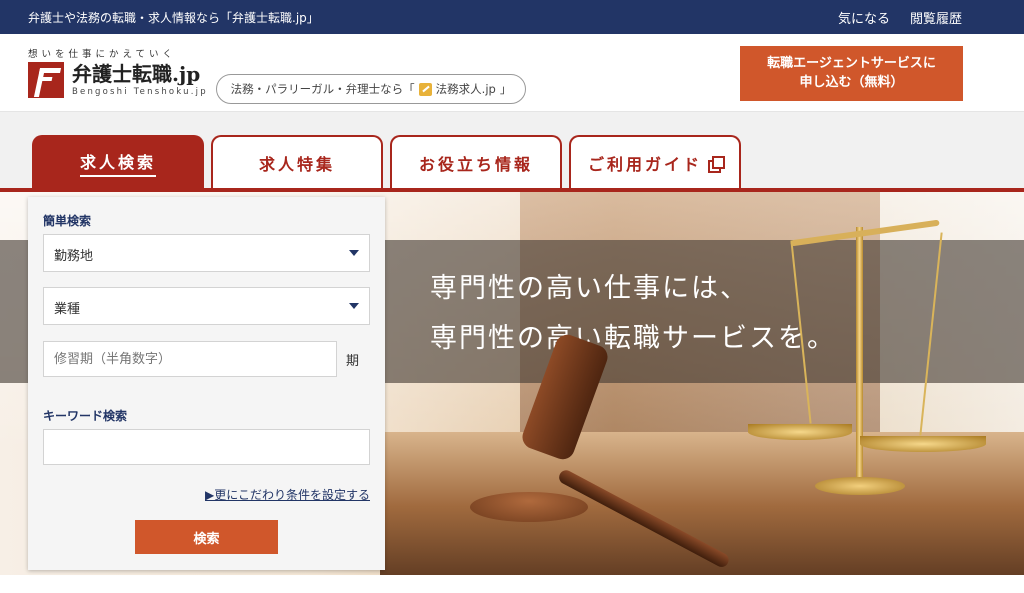 The width and height of the screenshot is (1024, 593). What do you see at coordinates (851, 82) in the screenshot?
I see `cta-line-2: 申し込む（無料）` at bounding box center [851, 82].